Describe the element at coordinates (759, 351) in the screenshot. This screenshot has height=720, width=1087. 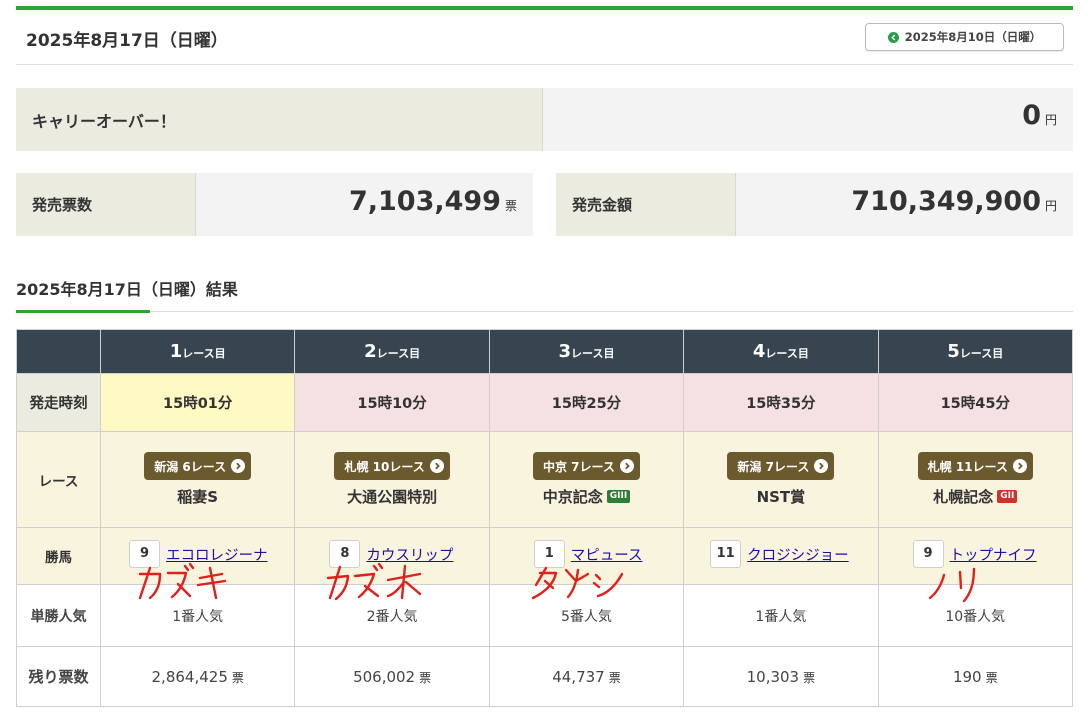
I see `race-number: 4` at that location.